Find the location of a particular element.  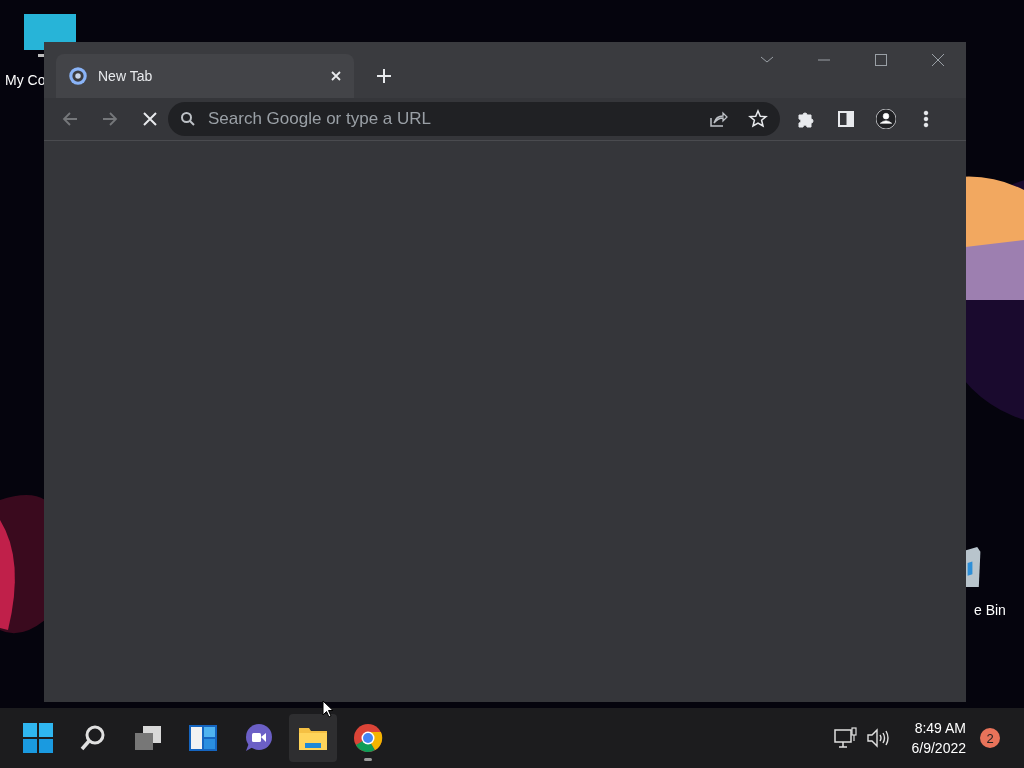

speaker-icon is located at coordinates (877, 738).